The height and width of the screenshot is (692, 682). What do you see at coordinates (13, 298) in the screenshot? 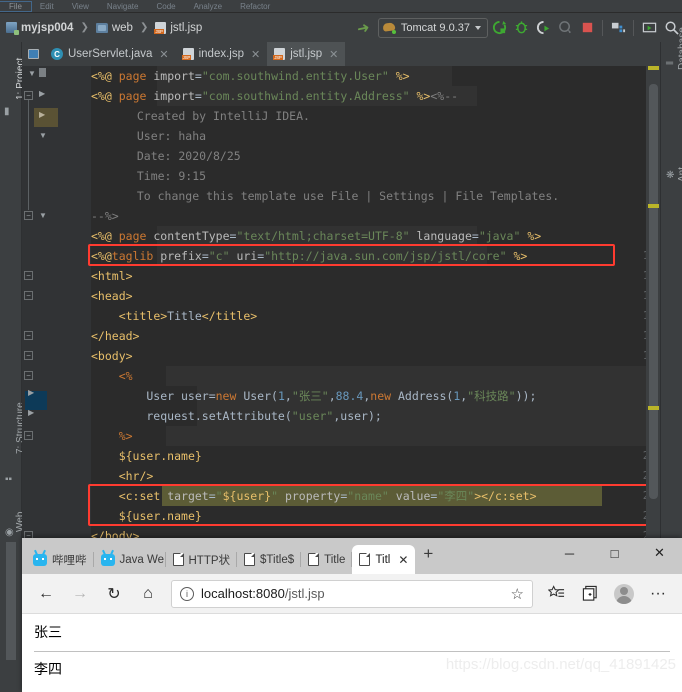
I see `left-tool-window-bar: 1: Project ▮ 7: Structure ▪▪ Web ◉` at bounding box center [13, 298].